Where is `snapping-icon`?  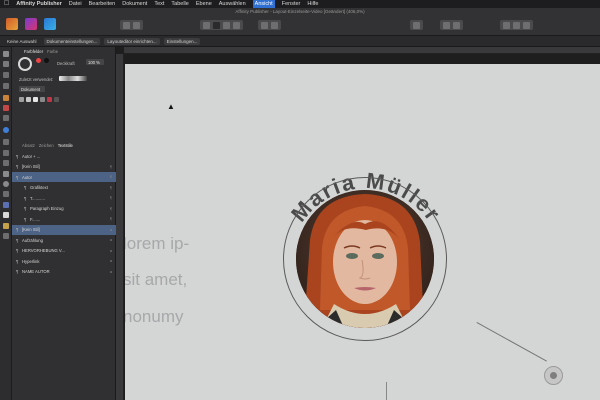 snapping-icon is located at coordinates (416, 25).